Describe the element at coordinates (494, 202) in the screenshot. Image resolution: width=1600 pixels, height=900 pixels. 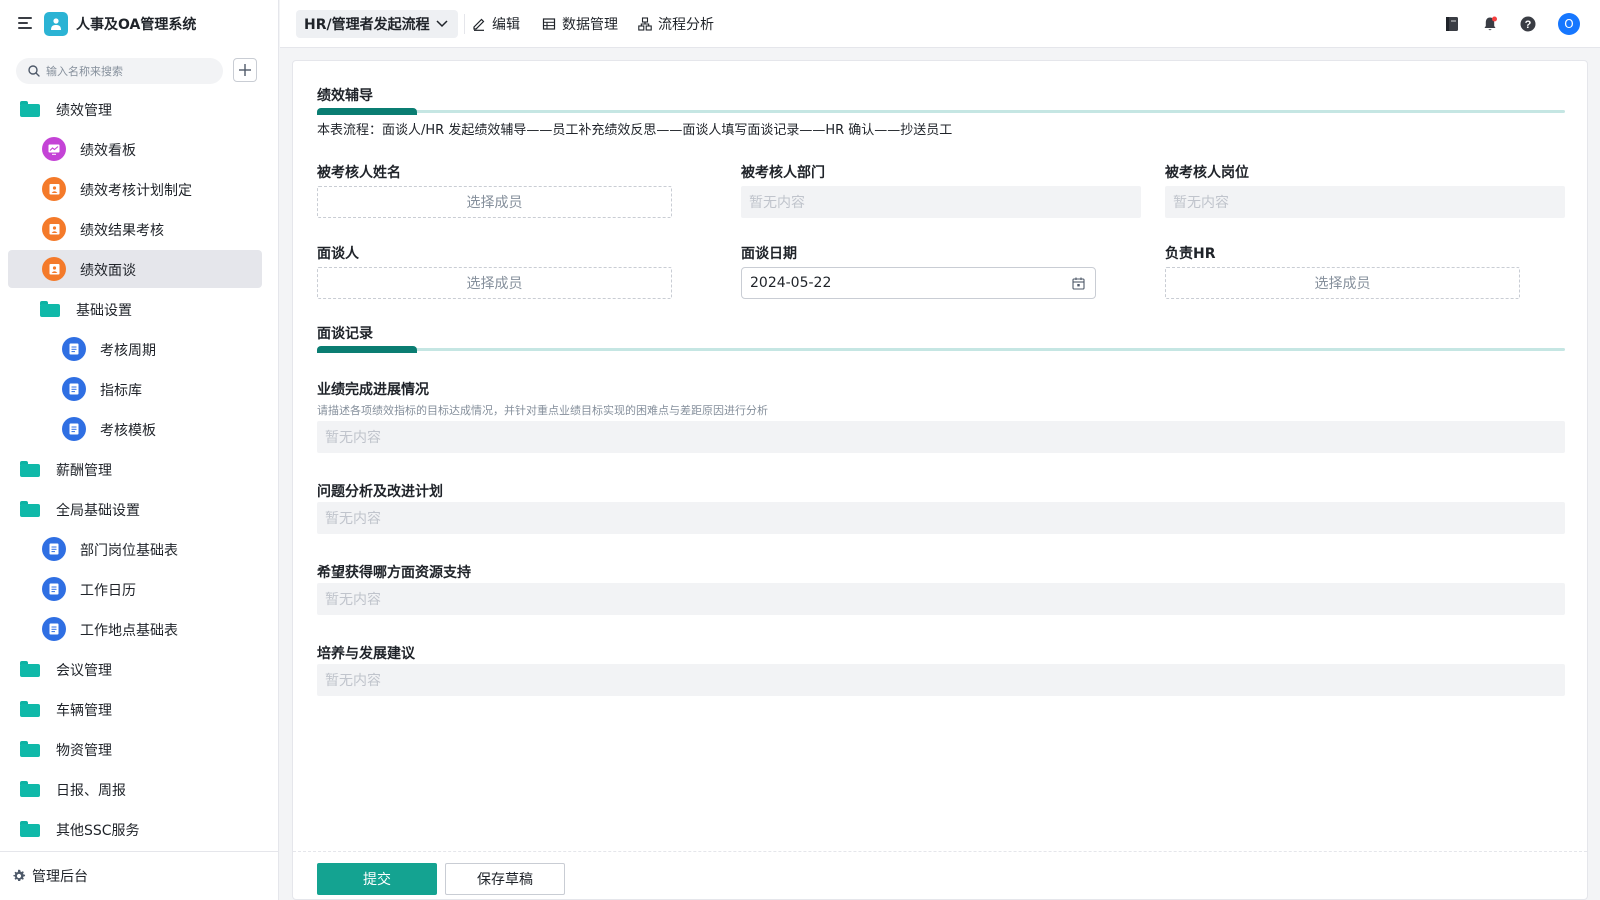
I see `employee-name-picker: 选择成员` at that location.